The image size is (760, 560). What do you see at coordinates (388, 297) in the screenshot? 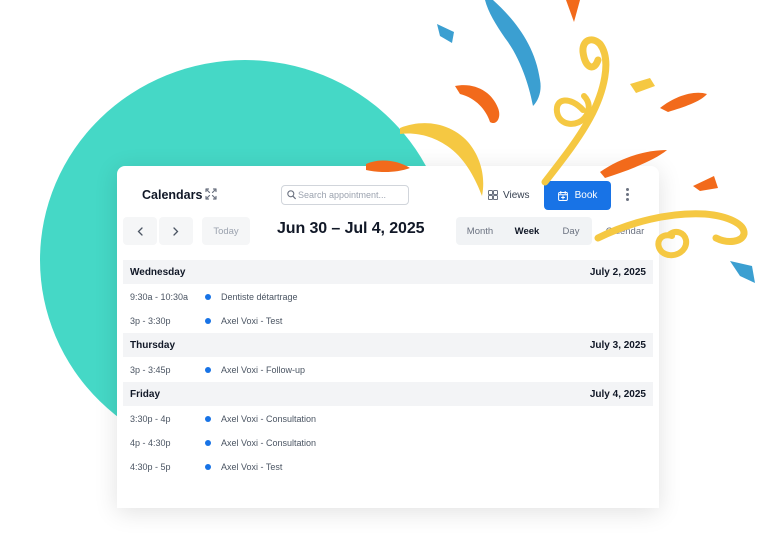
I see `appointment-row: 9:30a - 10:30a Dentiste détartrage` at bounding box center [388, 297].